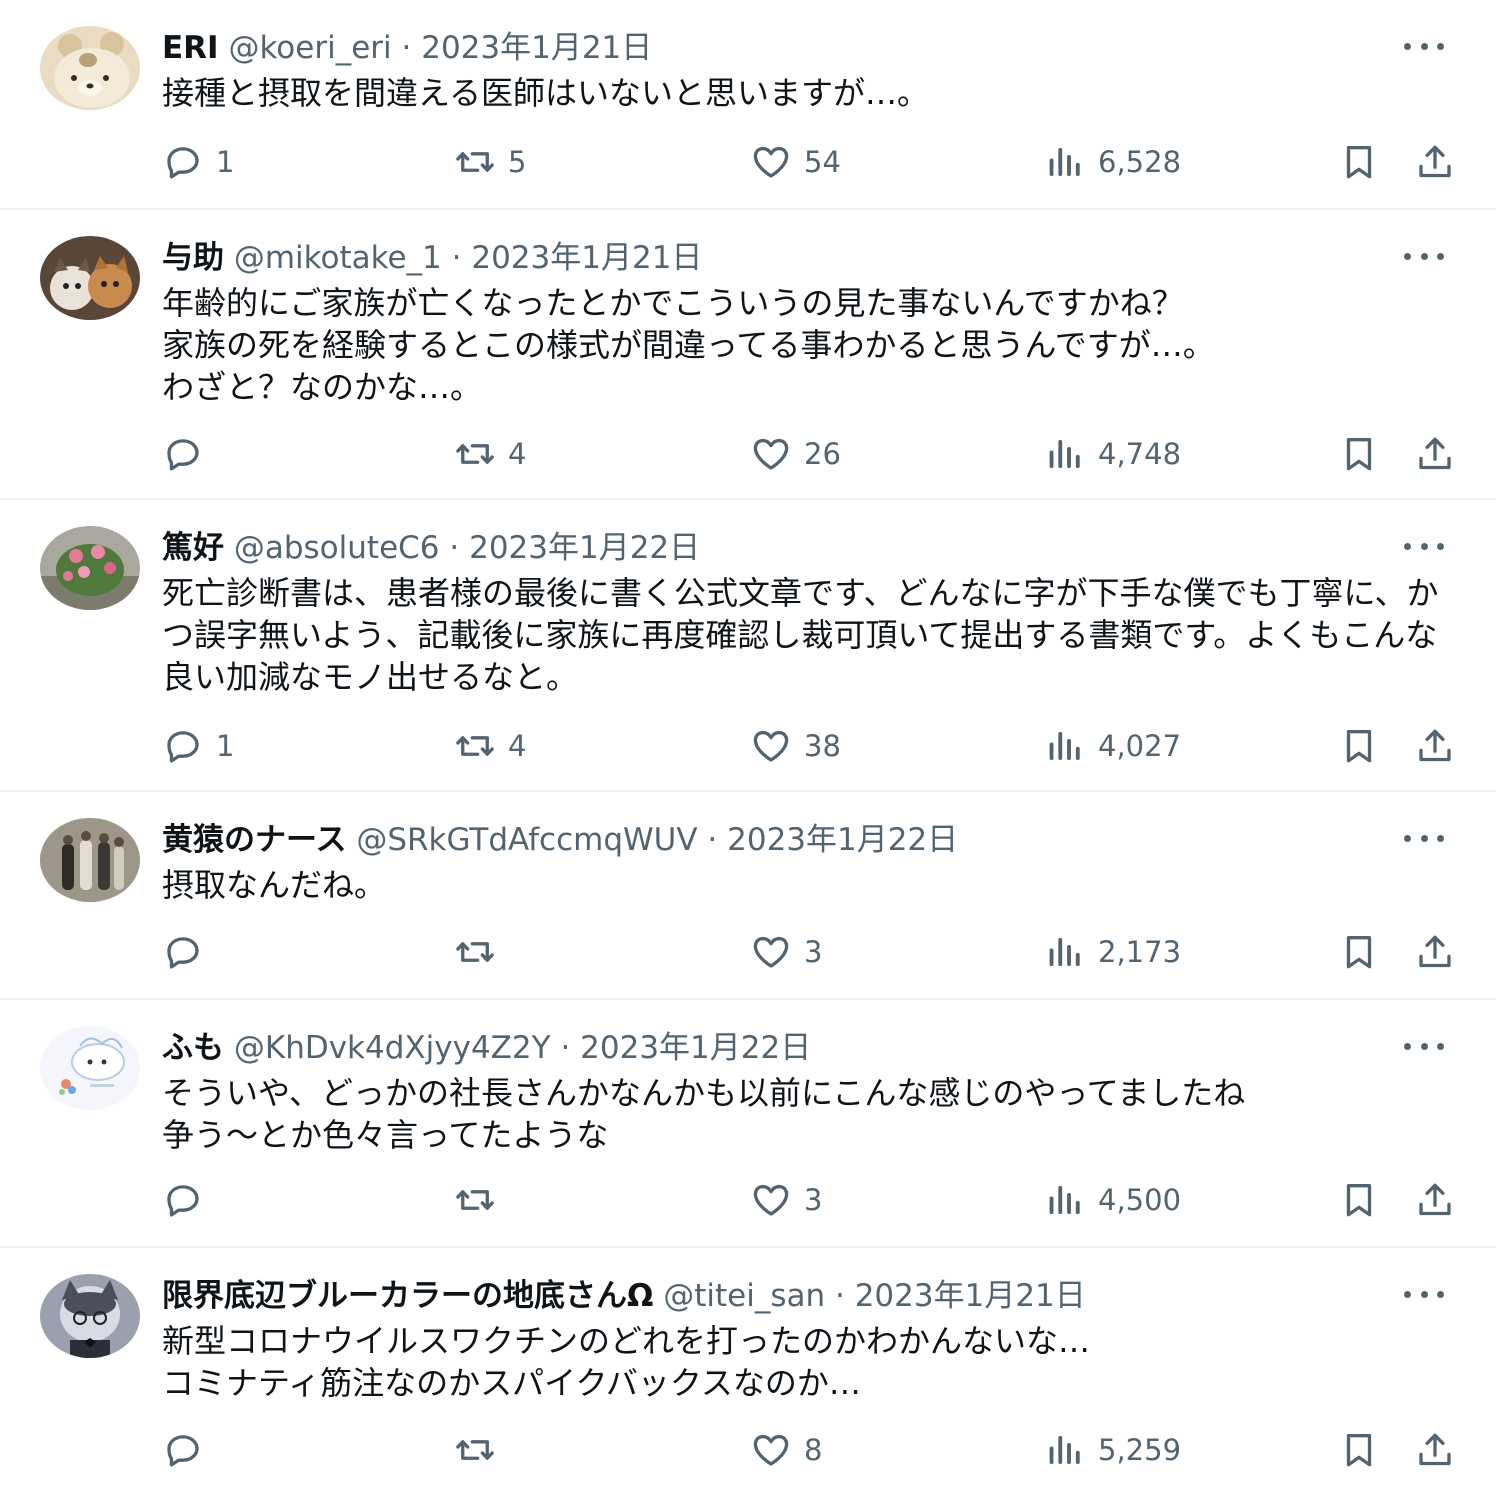 The height and width of the screenshot is (1496, 1496). I want to click on action-bar: 1 5 54 6,528, so click(812, 162).